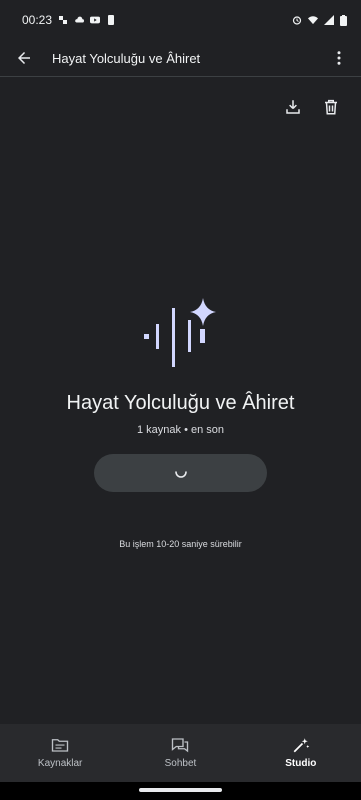  I want to click on app-bar: Hayat Yolculuğu ve Âhiret, so click(180, 58).